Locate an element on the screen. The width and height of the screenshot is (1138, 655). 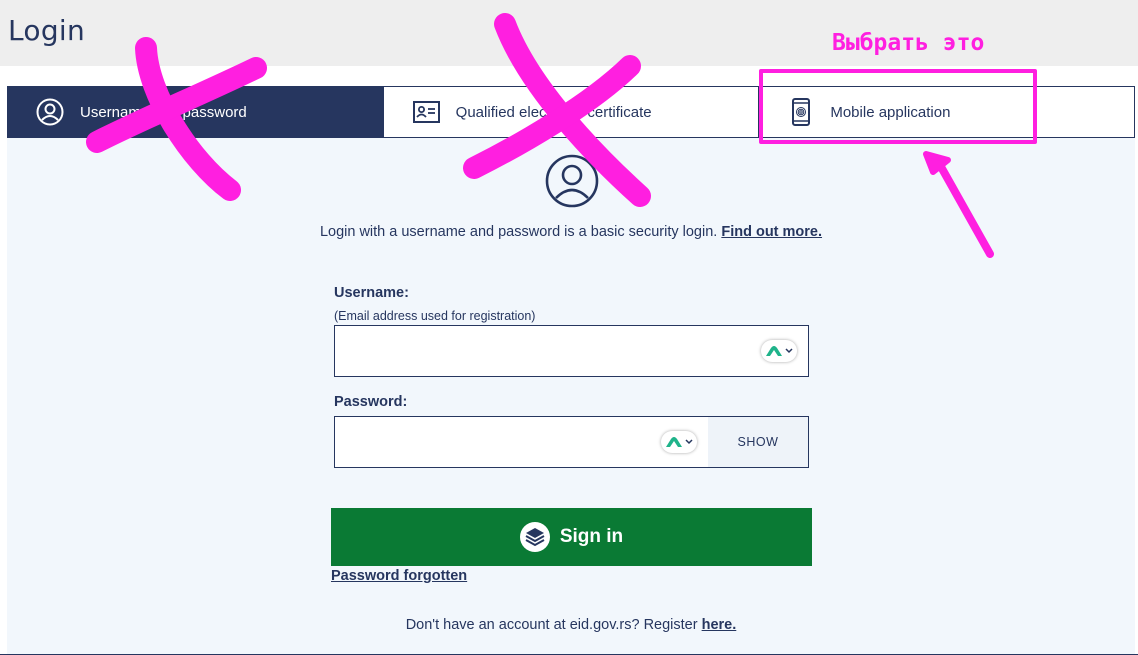
show-password-button: SHOW is located at coordinates (758, 442).